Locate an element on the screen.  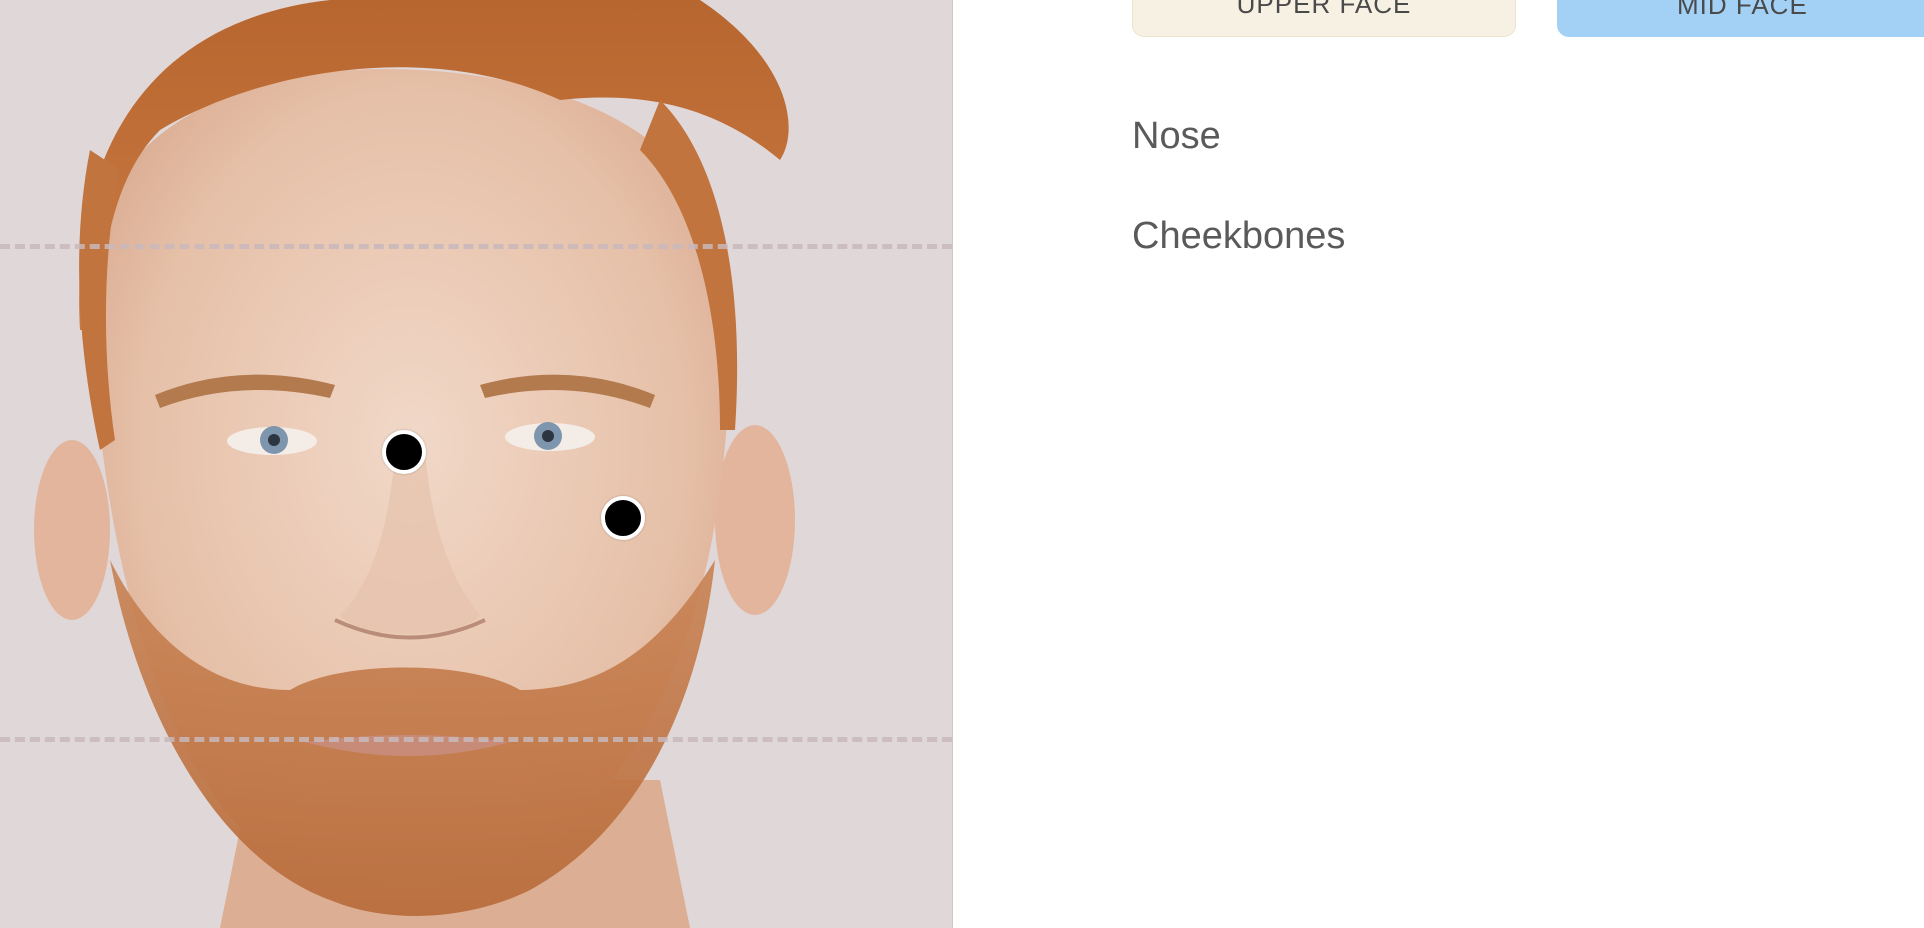
nose-marker is located at coordinates (404, 452).